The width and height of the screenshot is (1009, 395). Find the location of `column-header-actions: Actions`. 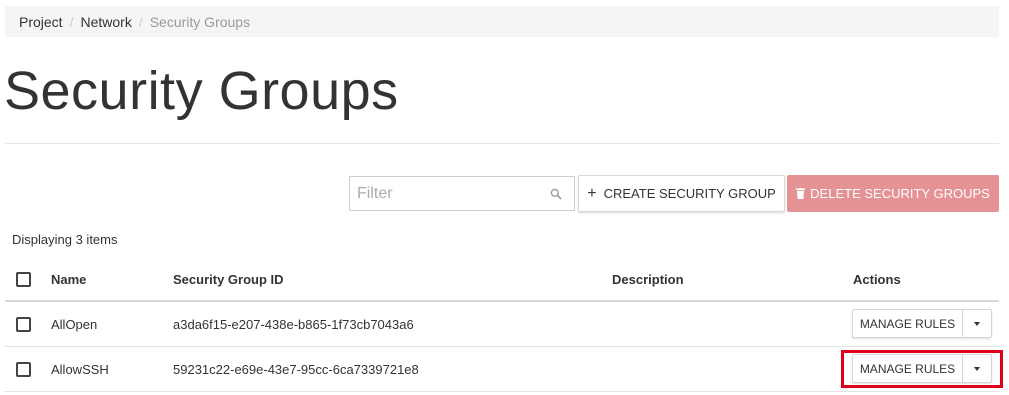

column-header-actions: Actions is located at coordinates (877, 279).